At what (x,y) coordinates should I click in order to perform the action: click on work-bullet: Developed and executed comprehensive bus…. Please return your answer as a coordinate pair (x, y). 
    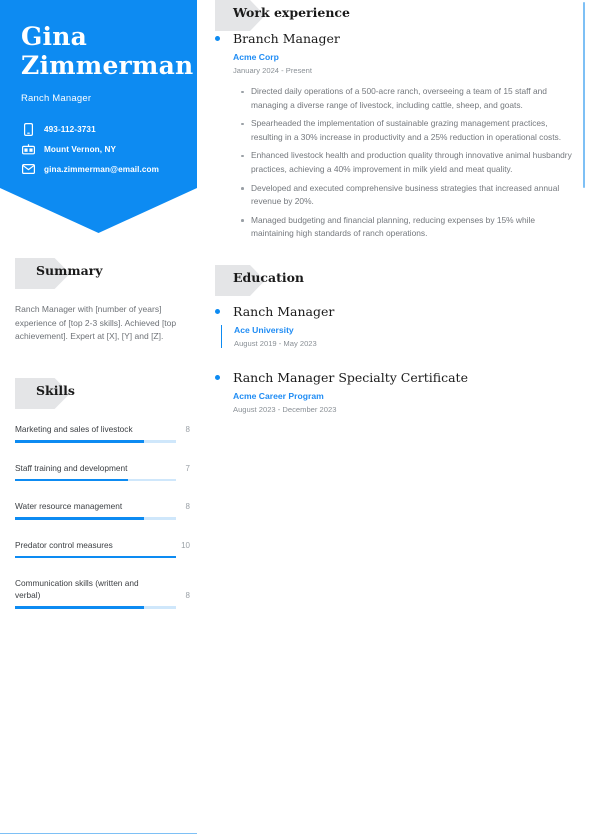
    Looking at the image, I should click on (408, 195).